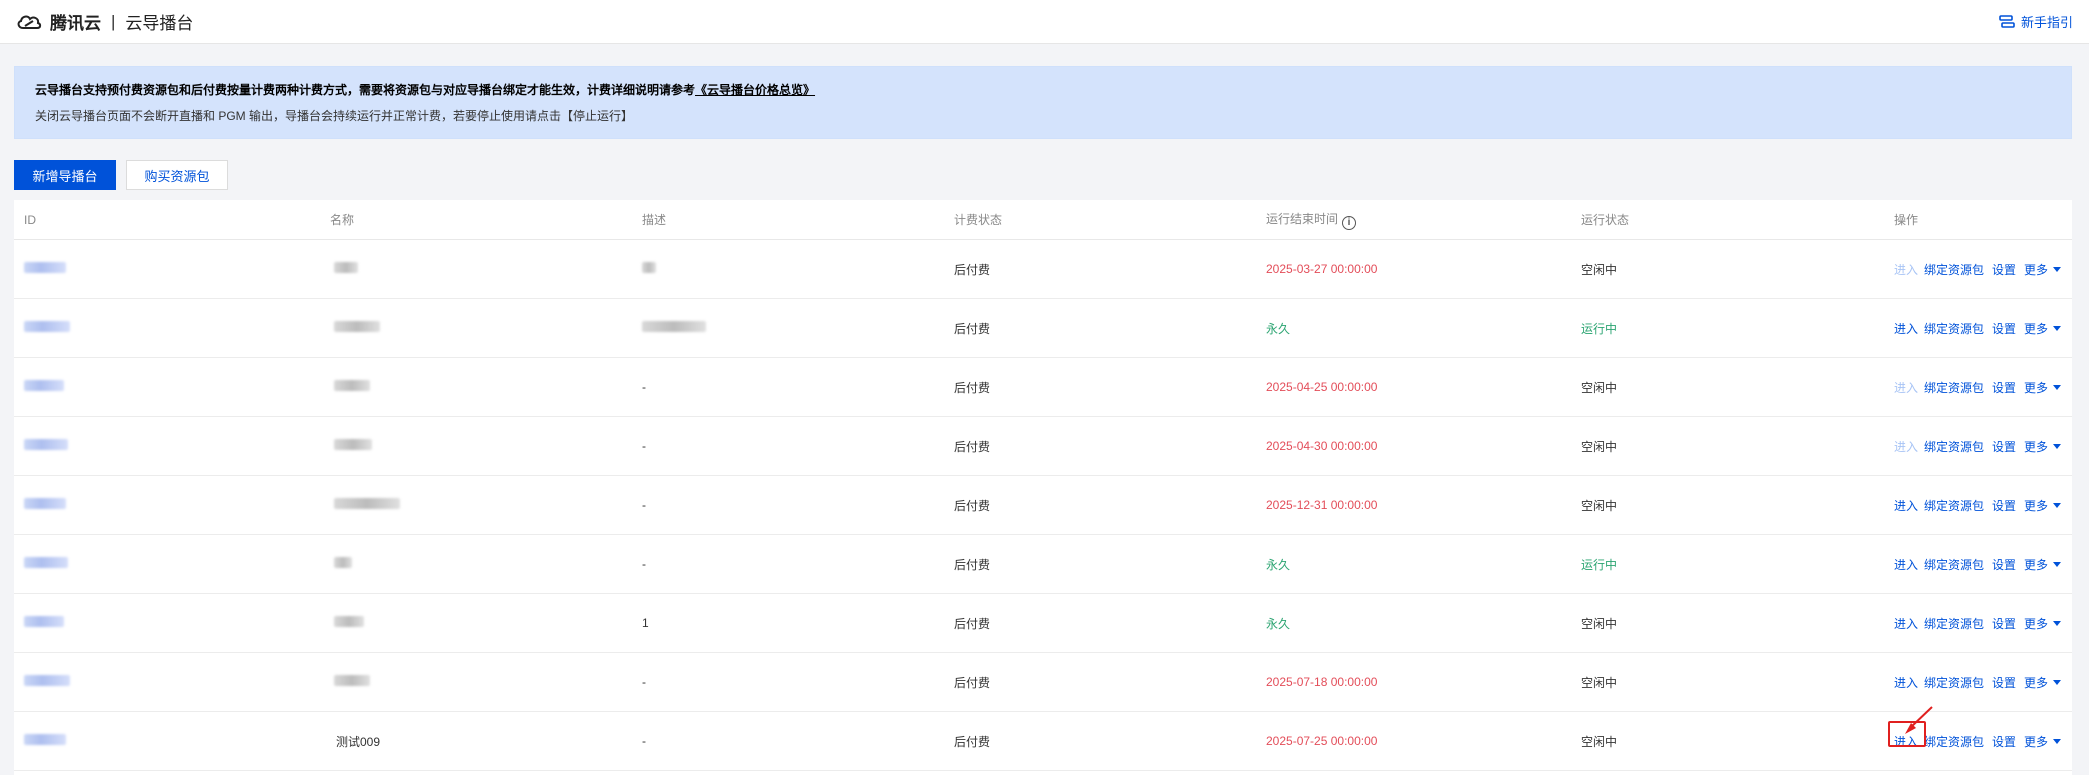 Image resolution: width=2089 pixels, height=775 pixels. Describe the element at coordinates (104, 21) in the screenshot. I see `brand: 腾讯云 | 云导播台` at that location.